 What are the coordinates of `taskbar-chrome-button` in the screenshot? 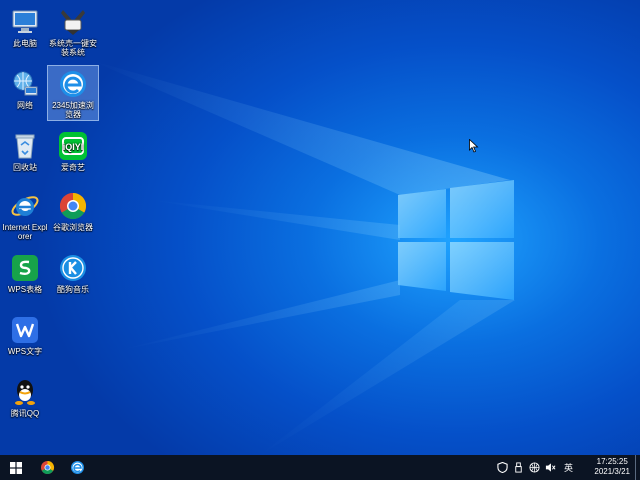 It's located at (47, 467).